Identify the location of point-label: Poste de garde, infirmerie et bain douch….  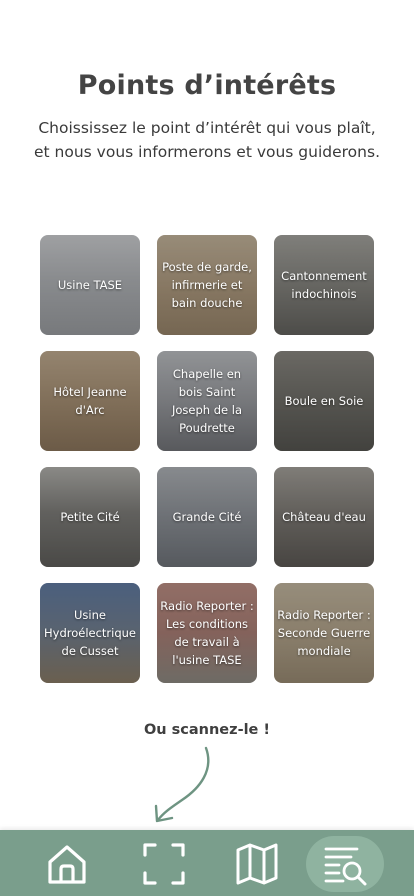
(207, 285).